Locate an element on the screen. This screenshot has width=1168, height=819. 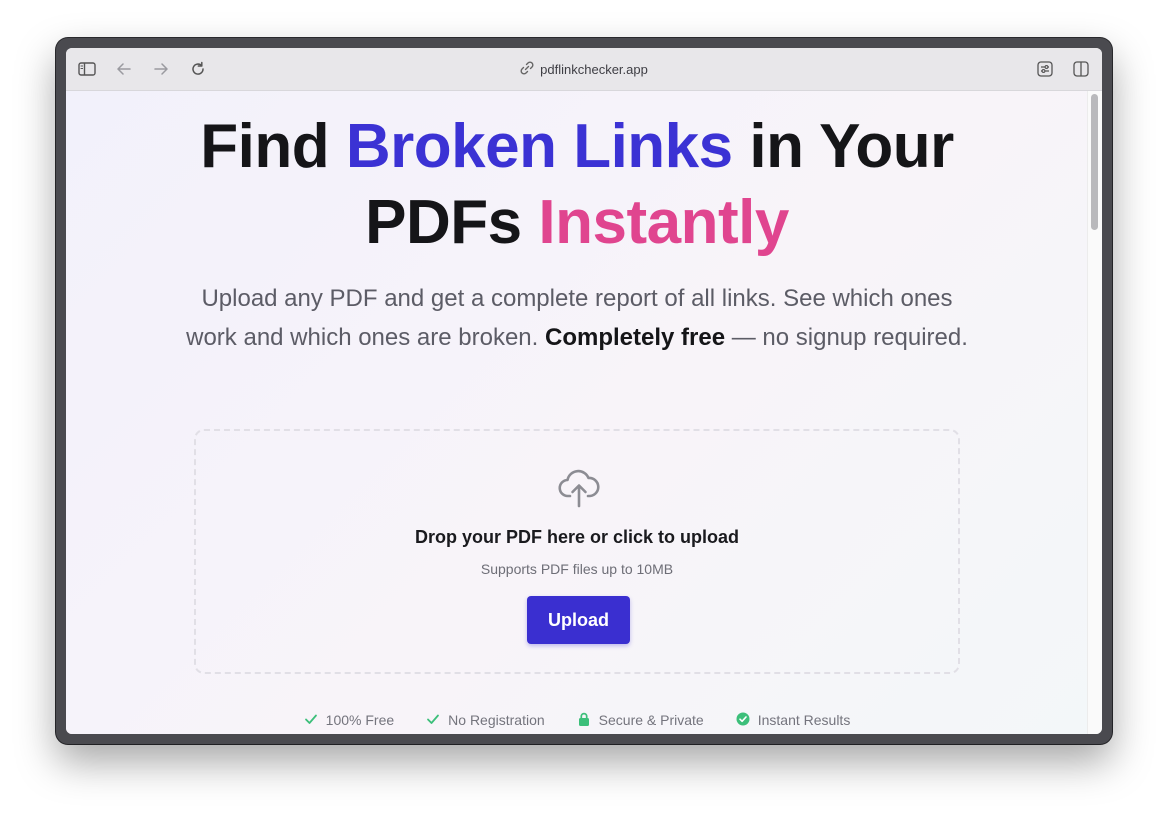
extension-icon is located at coordinates (1045, 69).